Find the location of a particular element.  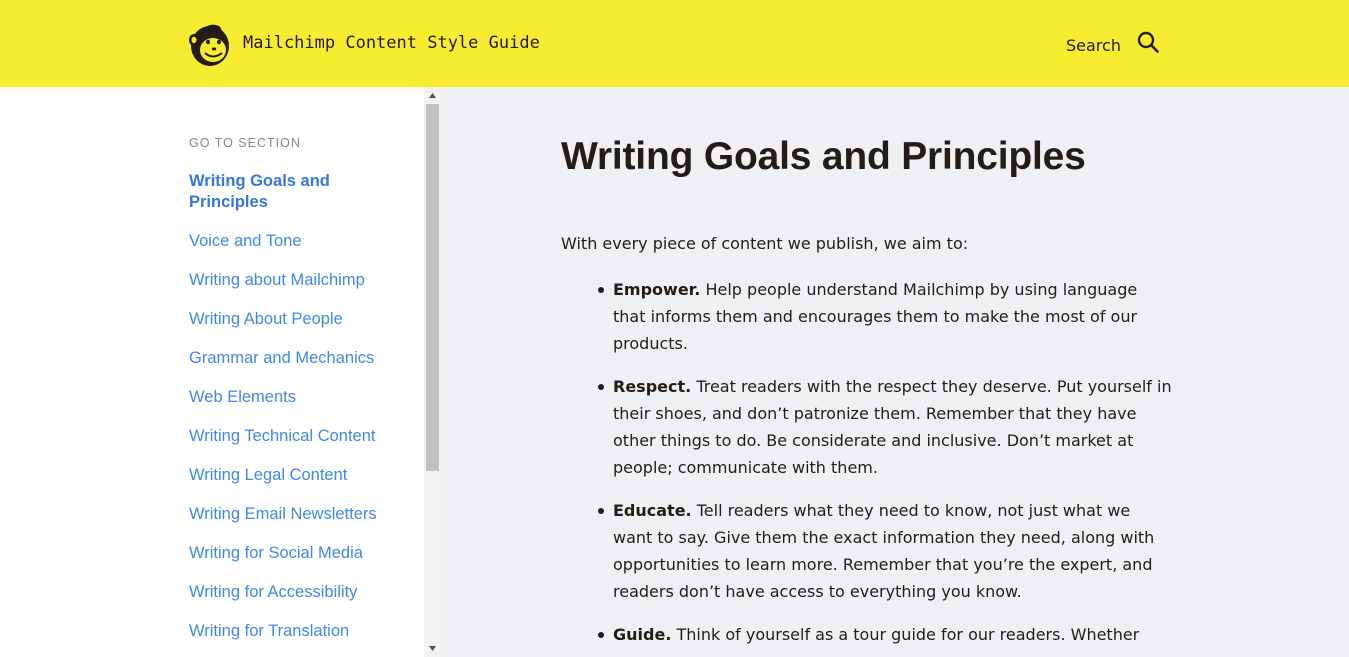

scroll-up-arrow-icon is located at coordinates (432, 95).